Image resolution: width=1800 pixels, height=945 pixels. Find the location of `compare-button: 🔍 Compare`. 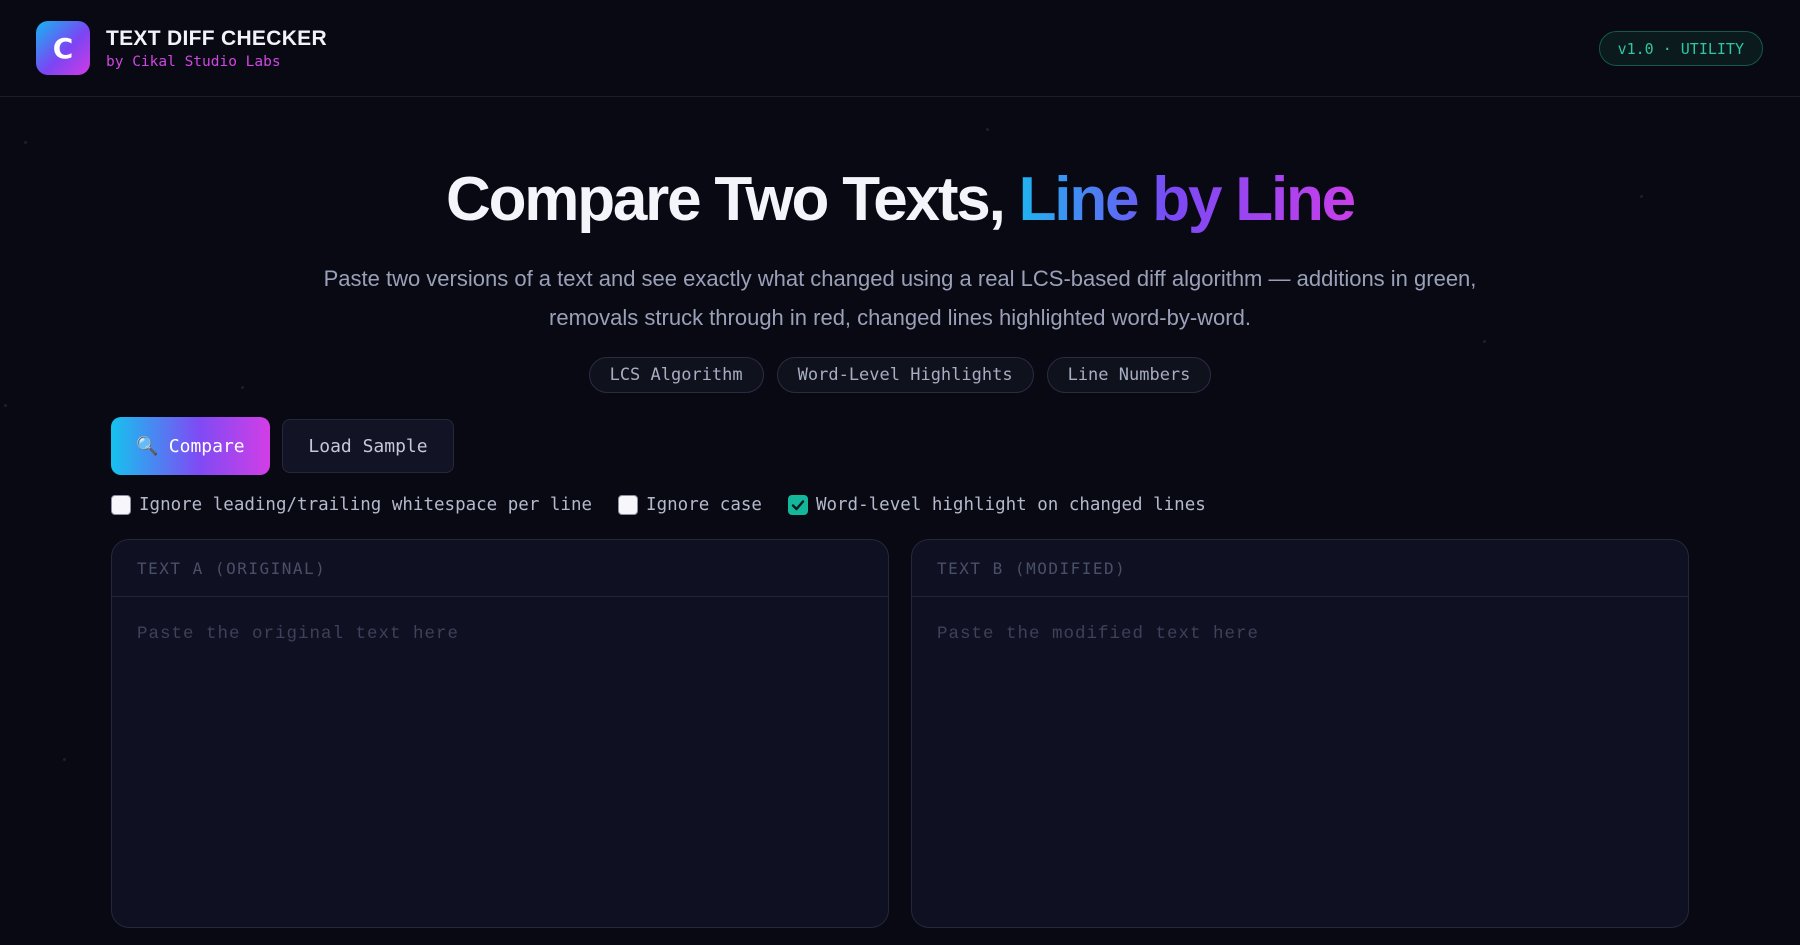

compare-button: 🔍 Compare is located at coordinates (190, 446).